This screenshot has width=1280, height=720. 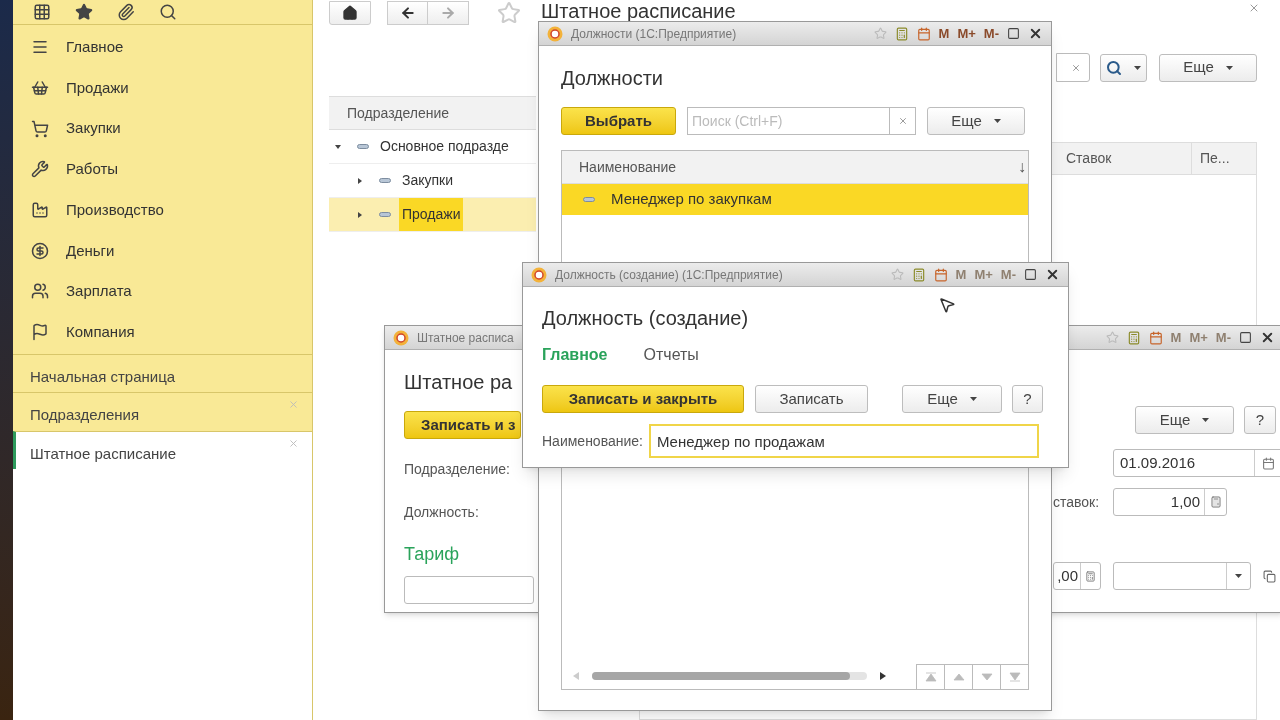 I want to click on save-button: Записать и з, so click(x=462, y=425).